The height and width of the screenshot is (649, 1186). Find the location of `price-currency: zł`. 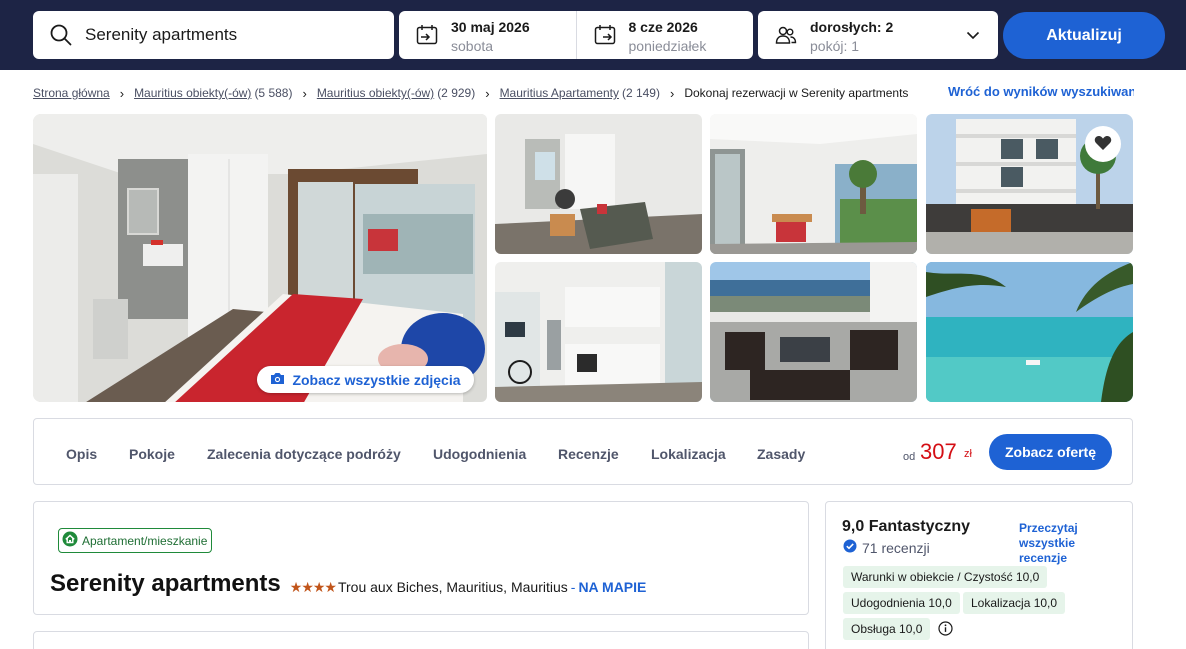

price-currency: zł is located at coordinates (968, 454).